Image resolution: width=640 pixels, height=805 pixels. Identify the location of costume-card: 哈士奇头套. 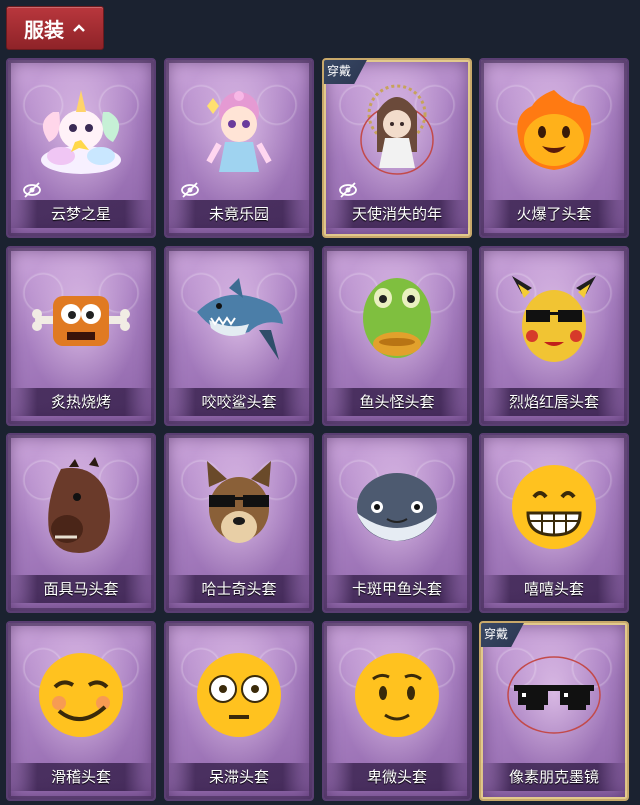
(239, 523).